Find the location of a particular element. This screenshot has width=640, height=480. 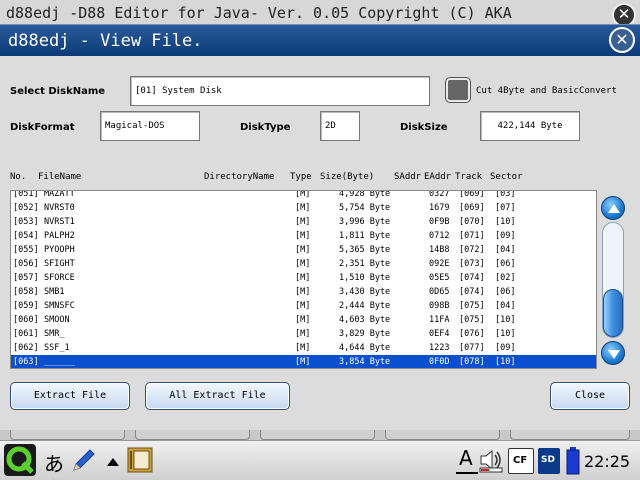

cf-card-icon: CF is located at coordinates (521, 461).